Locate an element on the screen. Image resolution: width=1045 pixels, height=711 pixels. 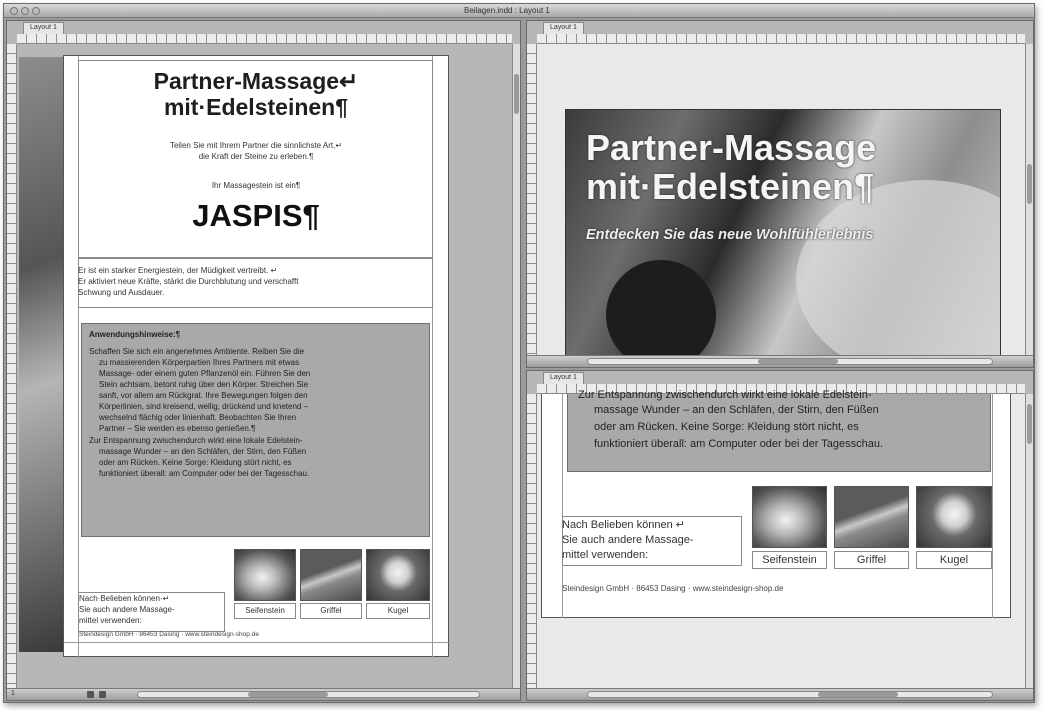
minimize-window-icon is located at coordinates (25, 11).